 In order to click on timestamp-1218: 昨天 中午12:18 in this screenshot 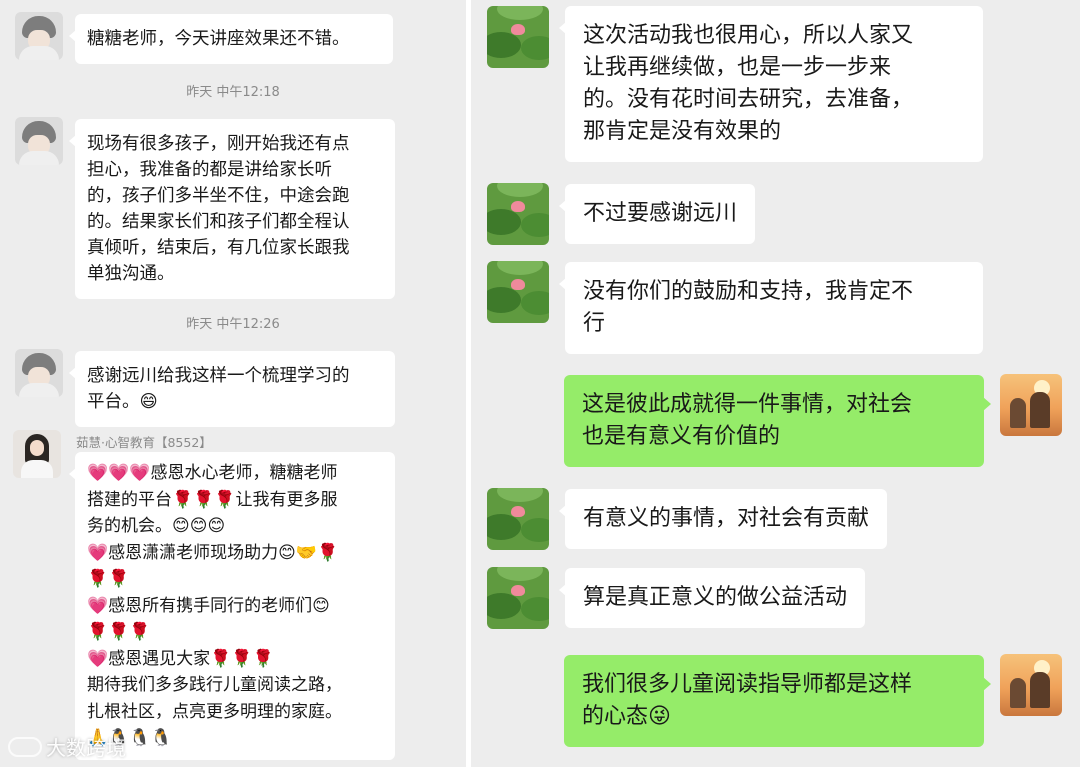, I will do `click(233, 92)`.